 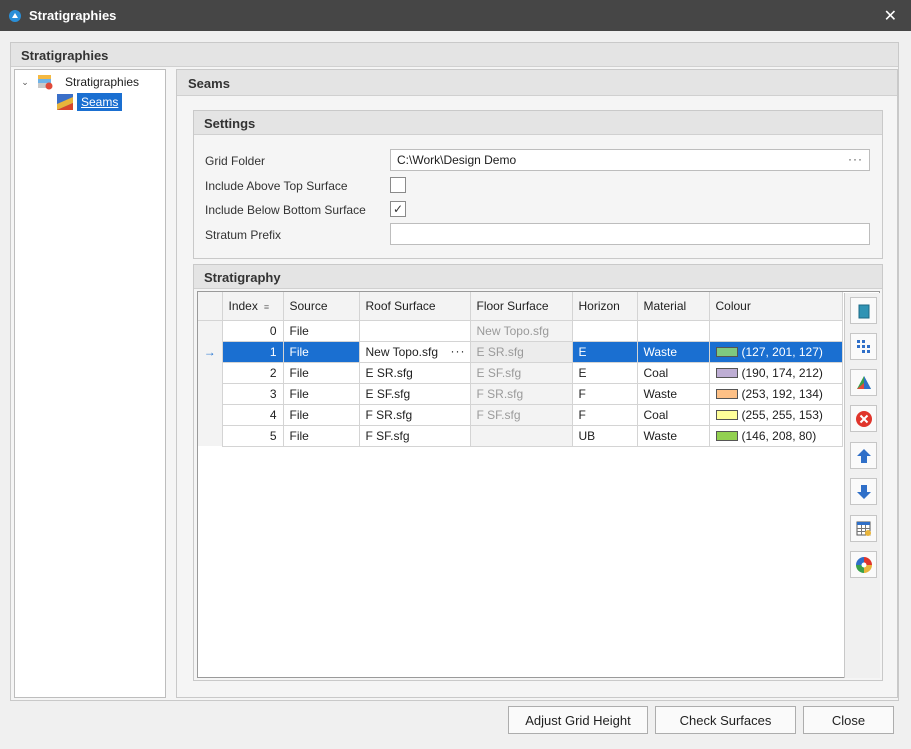 I want to click on tree-item-stratigraphies: ⌄ Stratigraphies, so click(x=81, y=82).